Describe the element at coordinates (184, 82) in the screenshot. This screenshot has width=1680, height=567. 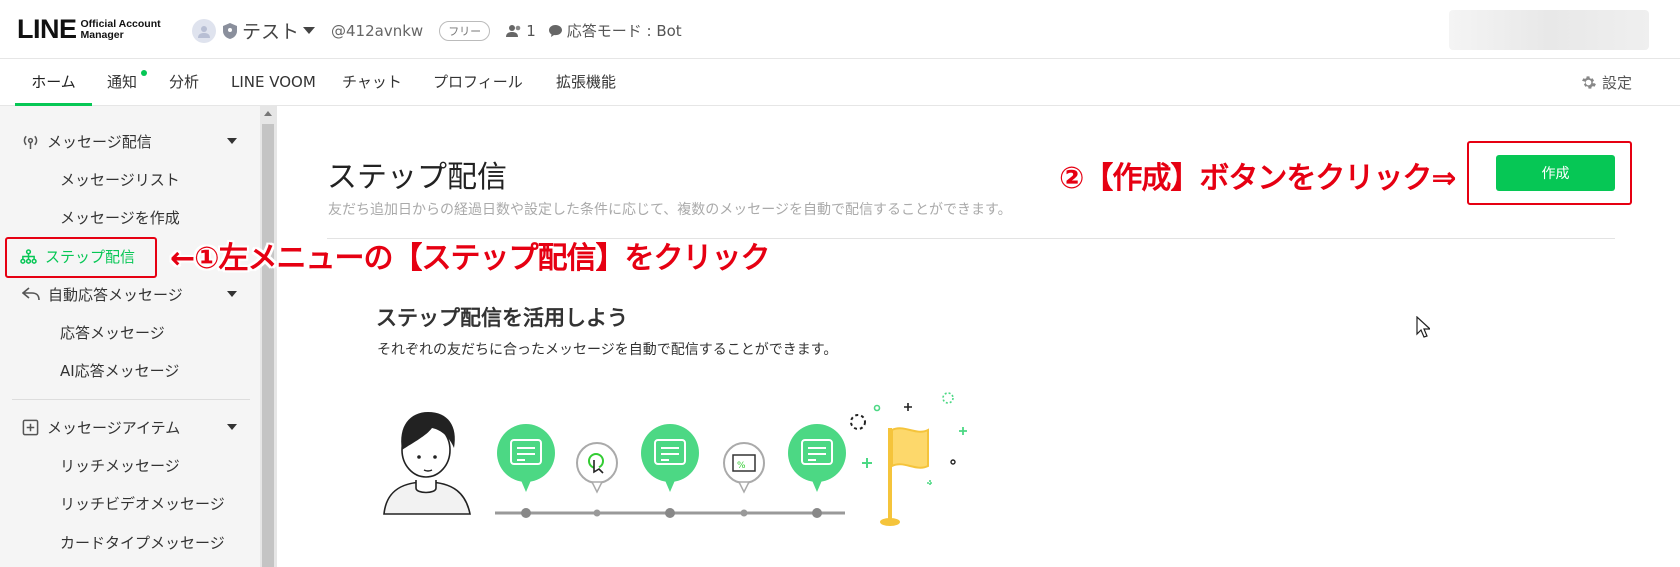
I see `tab-analytics: 分析` at that location.